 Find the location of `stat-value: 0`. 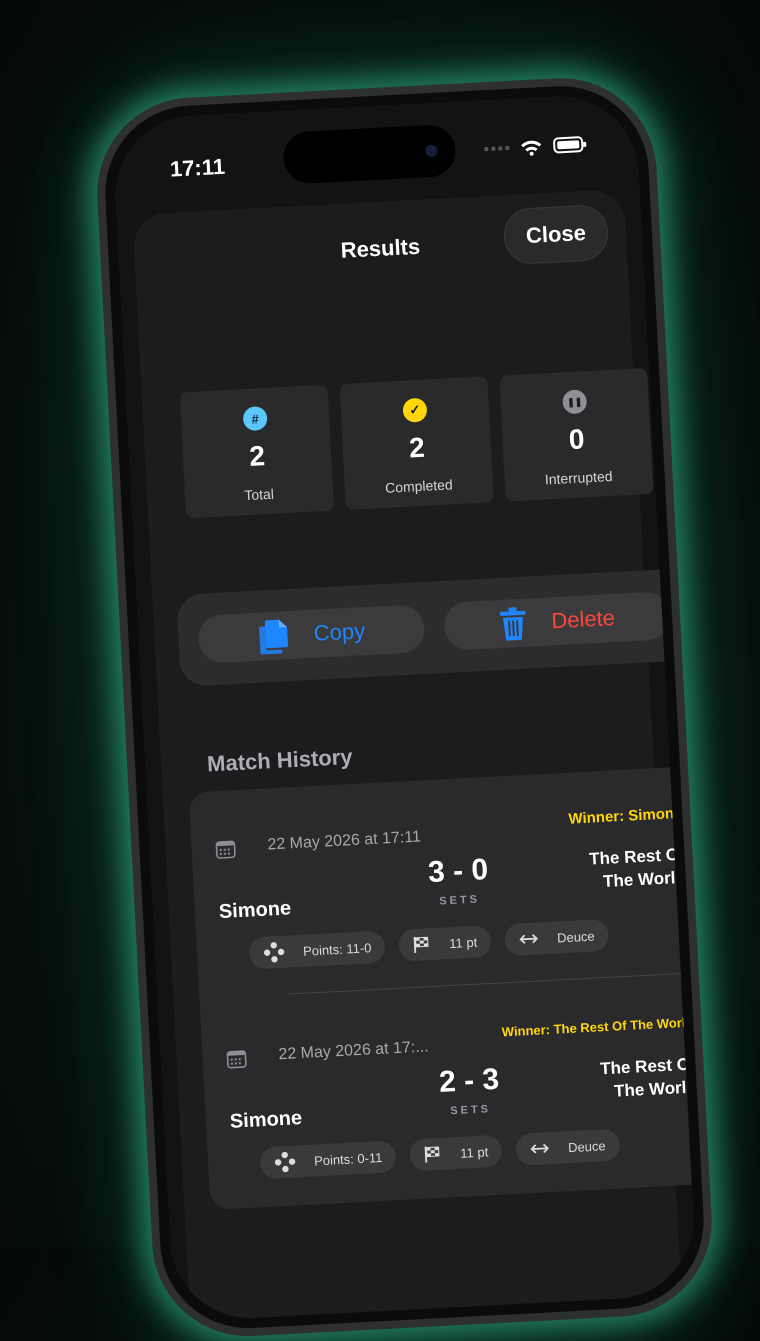

stat-value: 0 is located at coordinates (577, 439).